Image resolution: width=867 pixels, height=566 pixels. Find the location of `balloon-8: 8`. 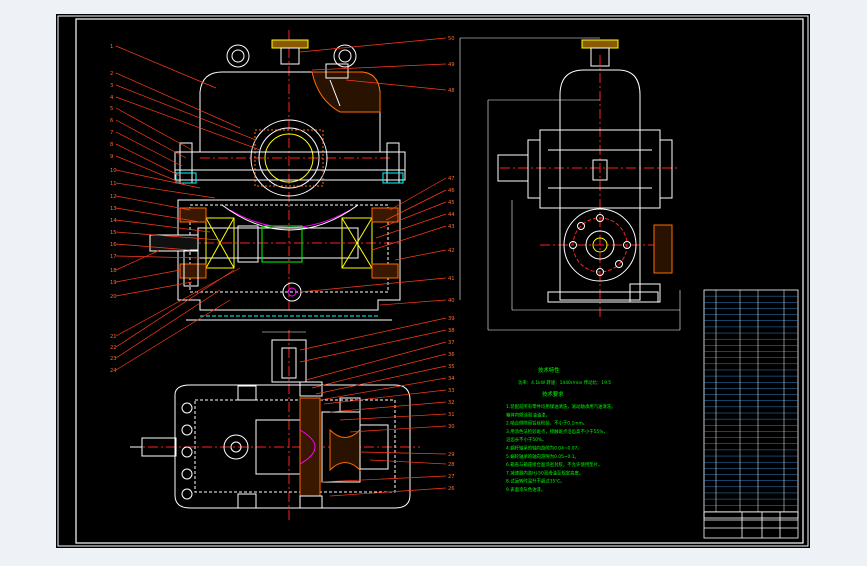

balloon-8: 8 is located at coordinates (111, 145).